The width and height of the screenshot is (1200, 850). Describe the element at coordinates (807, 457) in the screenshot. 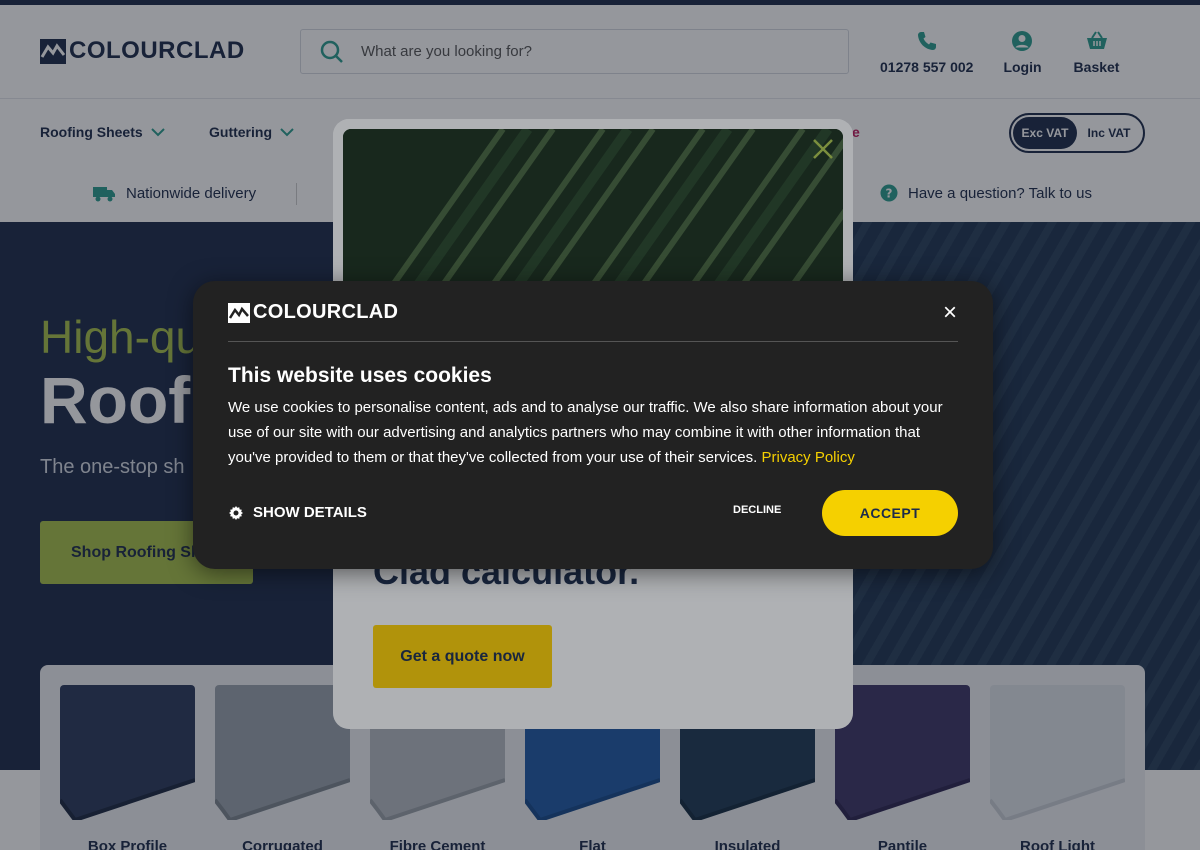

I see `privacy-policy-link: Privacy Policy` at that location.